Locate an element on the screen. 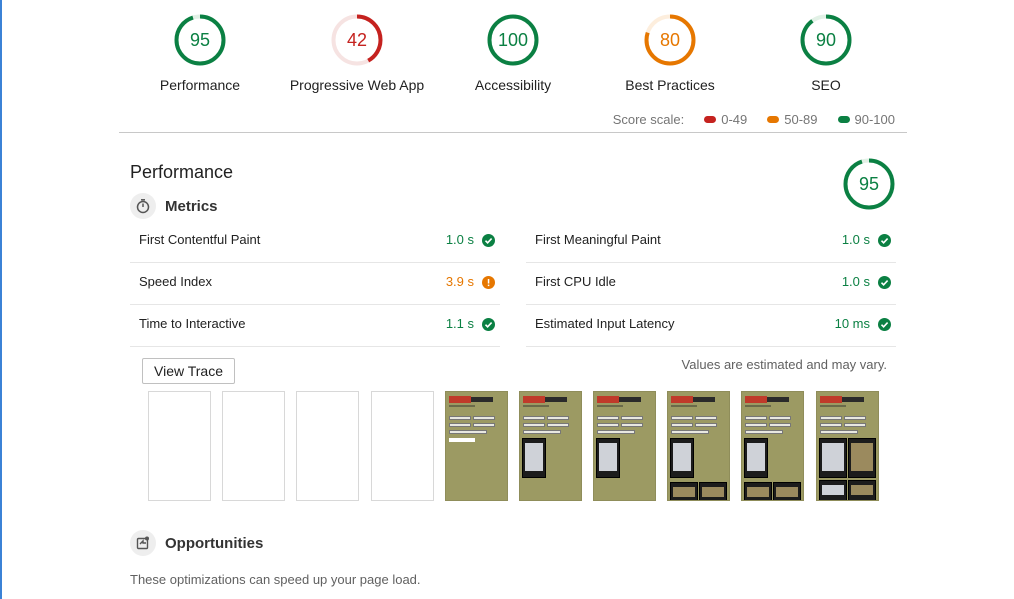 Image resolution: width=1014 pixels, height=599 pixels. gauge-pwa: 42 Progressive Web App is located at coordinates (357, 53).